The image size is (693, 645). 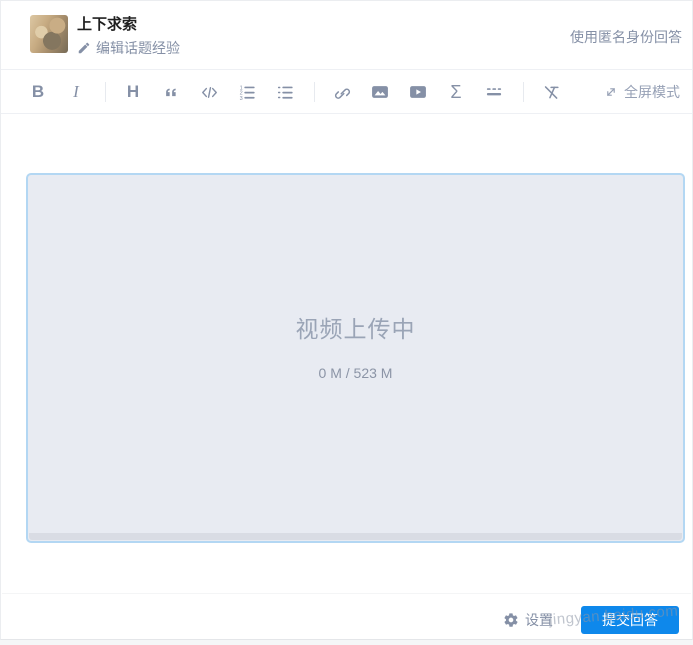 I want to click on ordered-list-icon: 1 2 3, so click(x=247, y=93).